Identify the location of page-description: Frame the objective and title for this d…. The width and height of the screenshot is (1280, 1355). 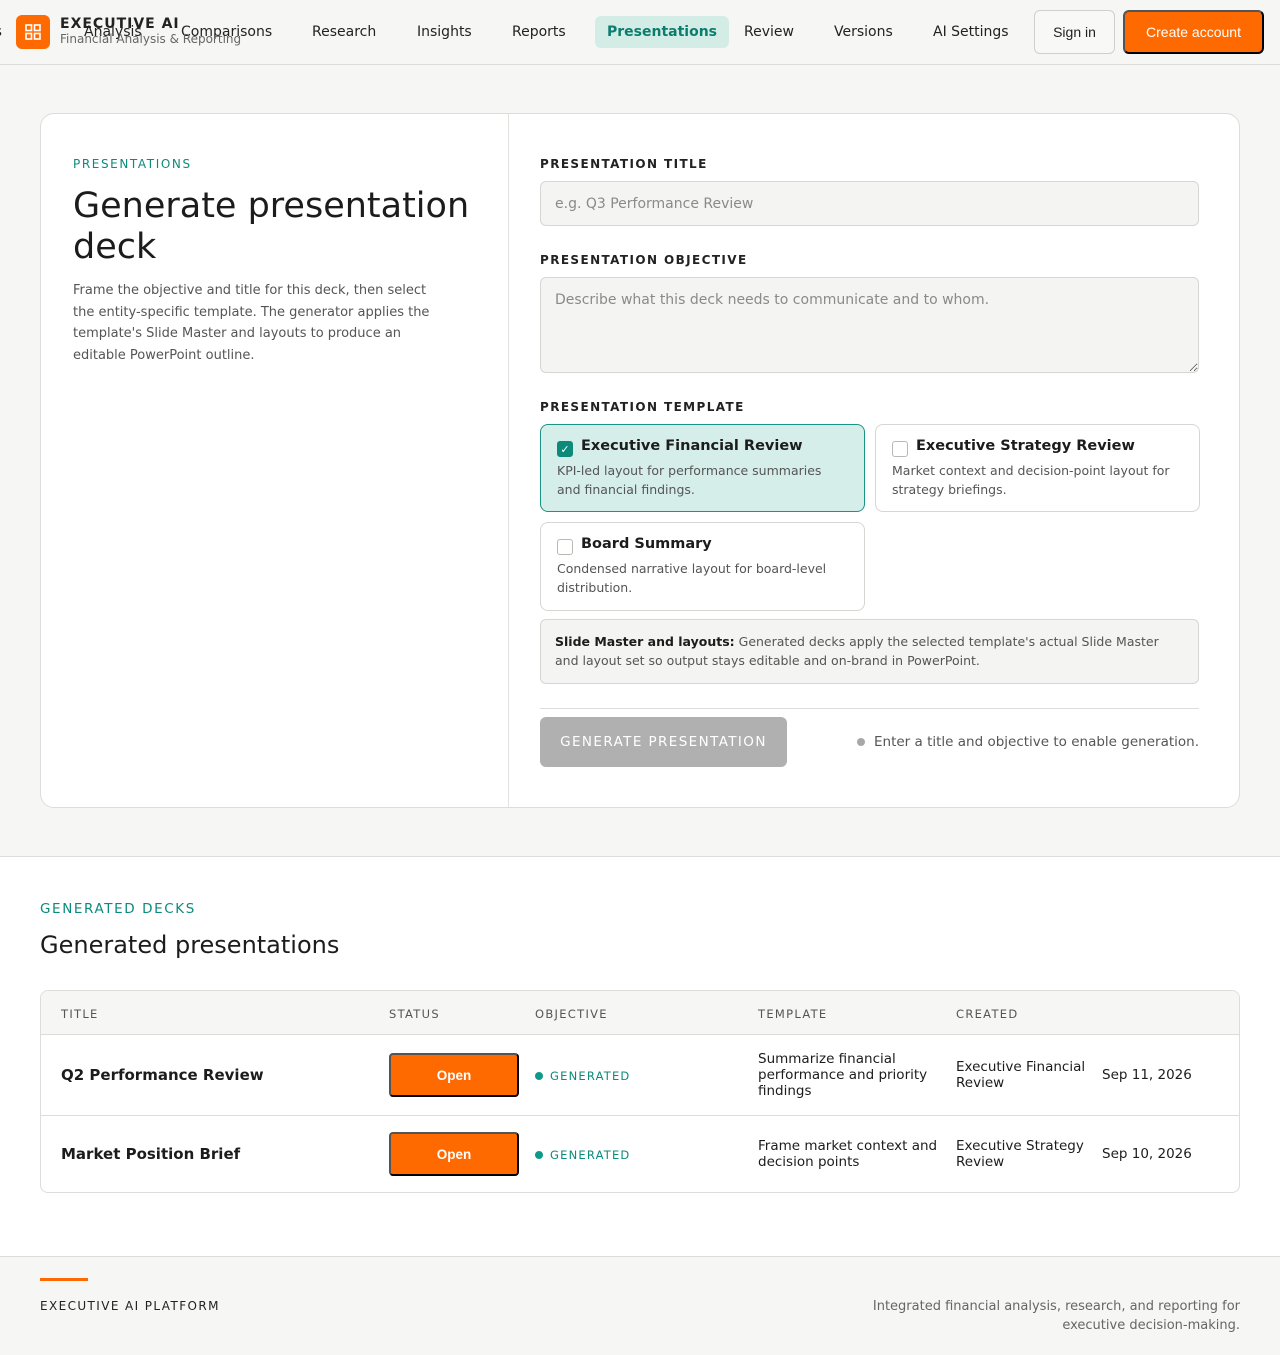
(251, 323).